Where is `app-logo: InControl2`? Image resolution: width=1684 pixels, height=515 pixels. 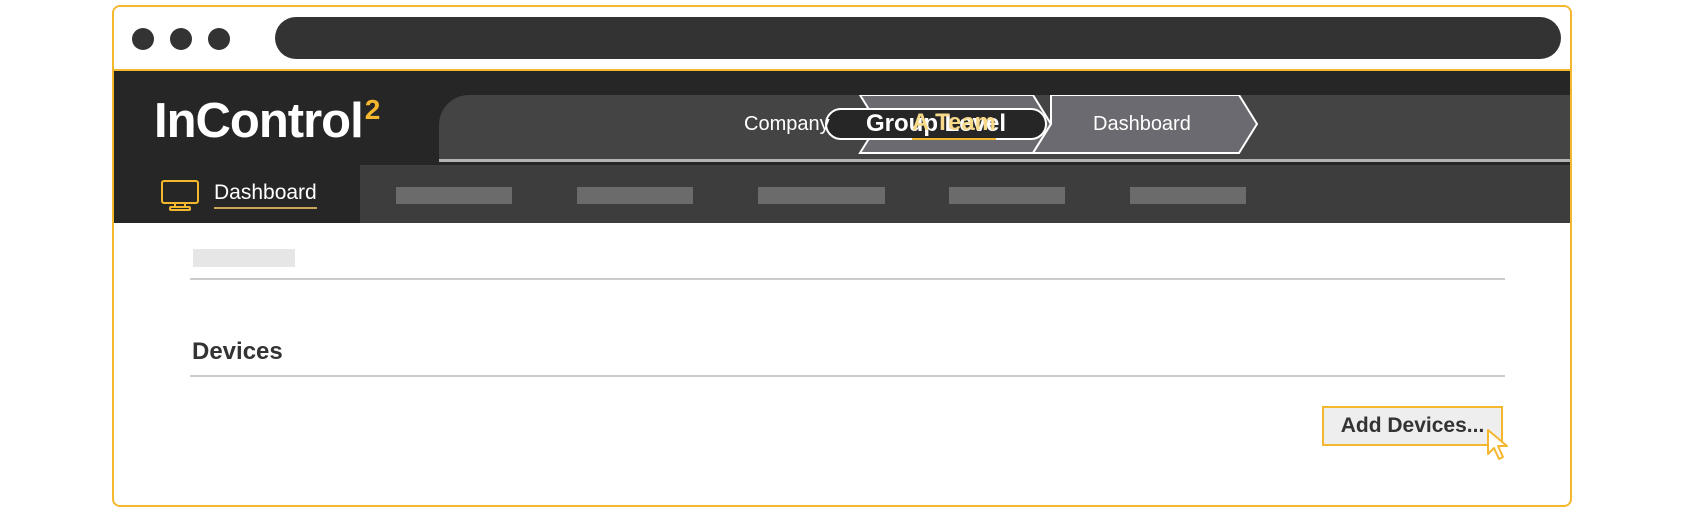
app-logo: InControl2 is located at coordinates (267, 121).